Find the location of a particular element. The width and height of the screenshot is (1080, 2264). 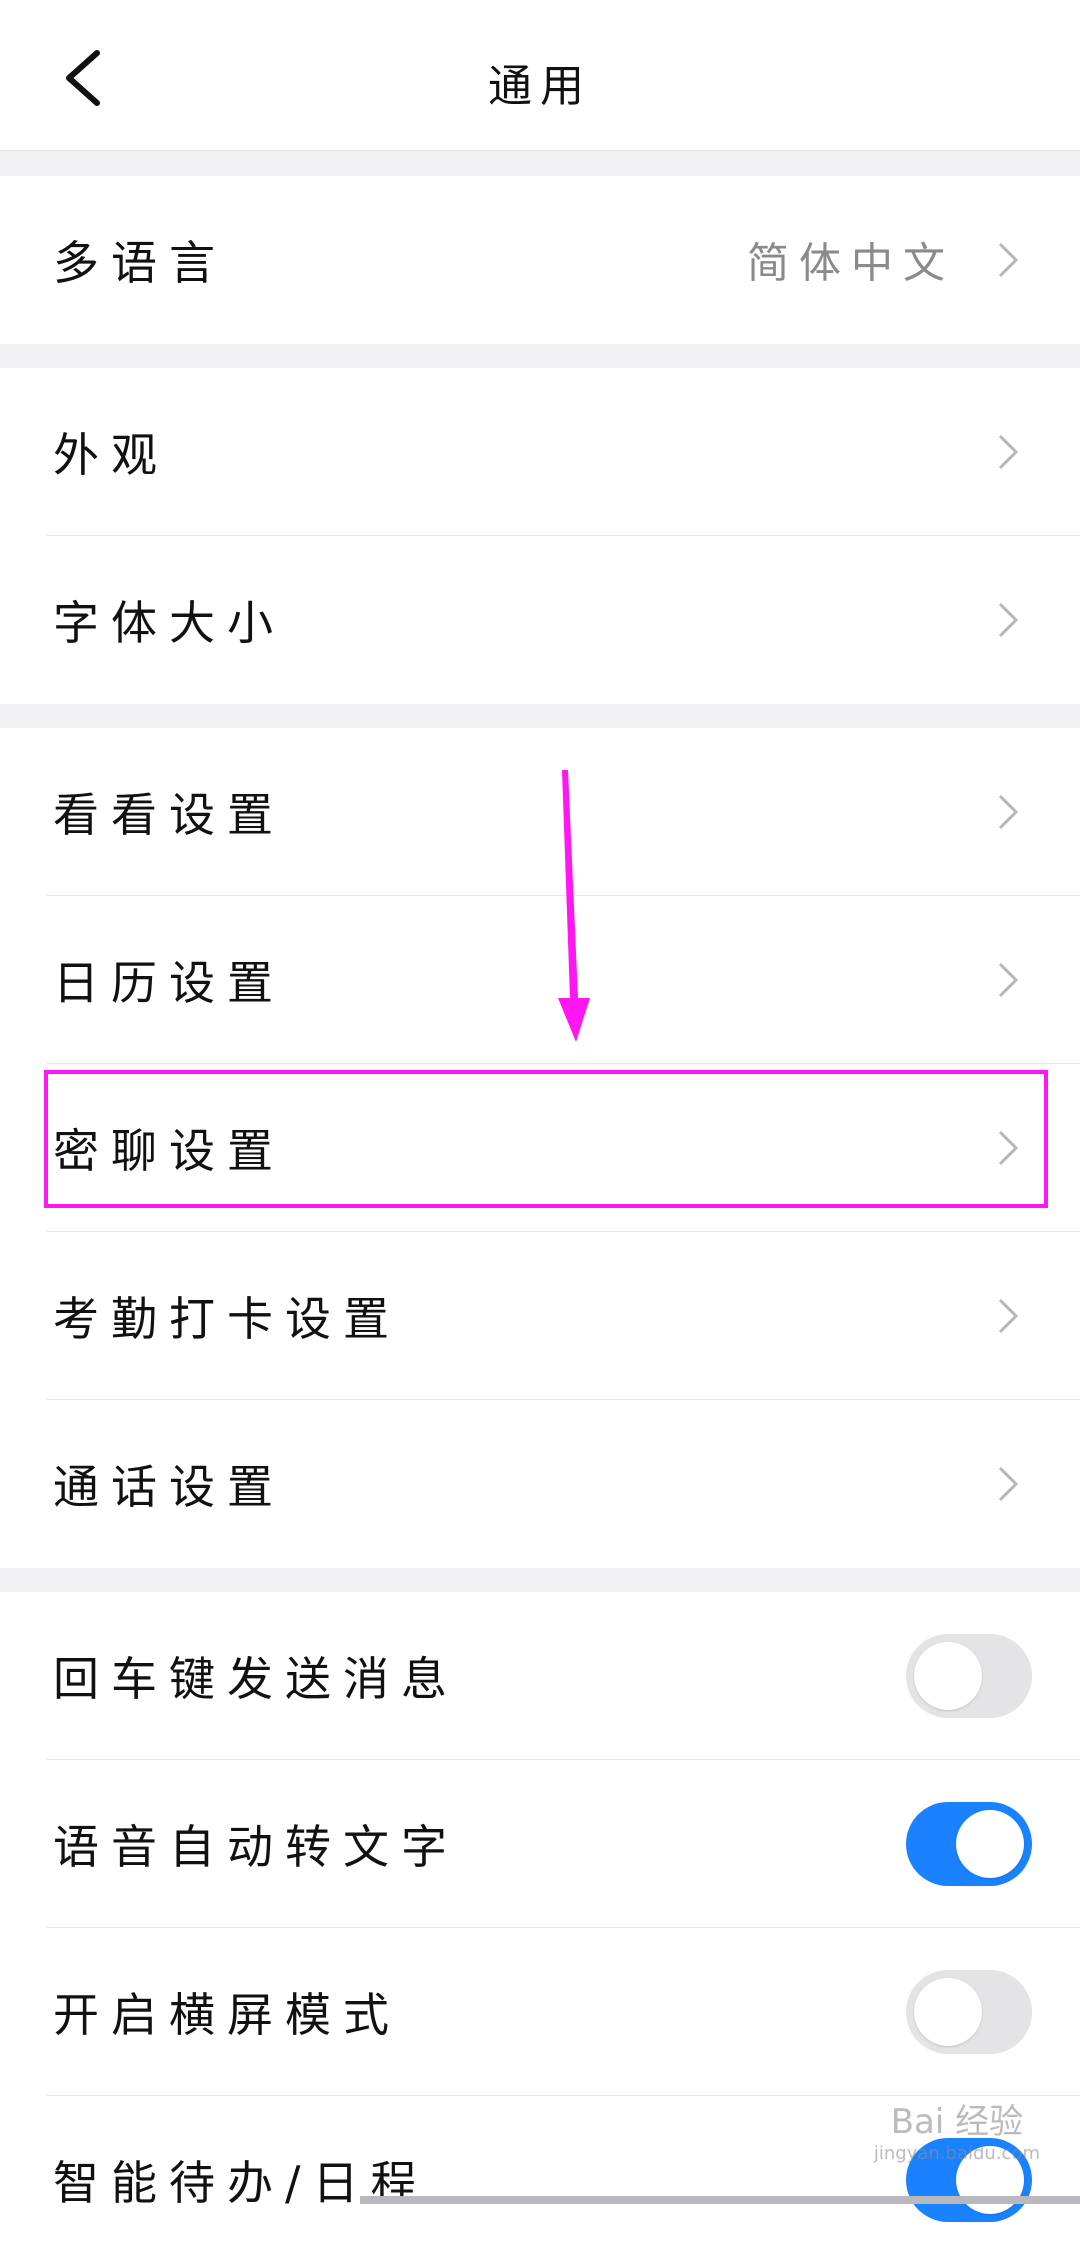

watermark-main: Bai 经验 is located at coordinates (957, 2122).